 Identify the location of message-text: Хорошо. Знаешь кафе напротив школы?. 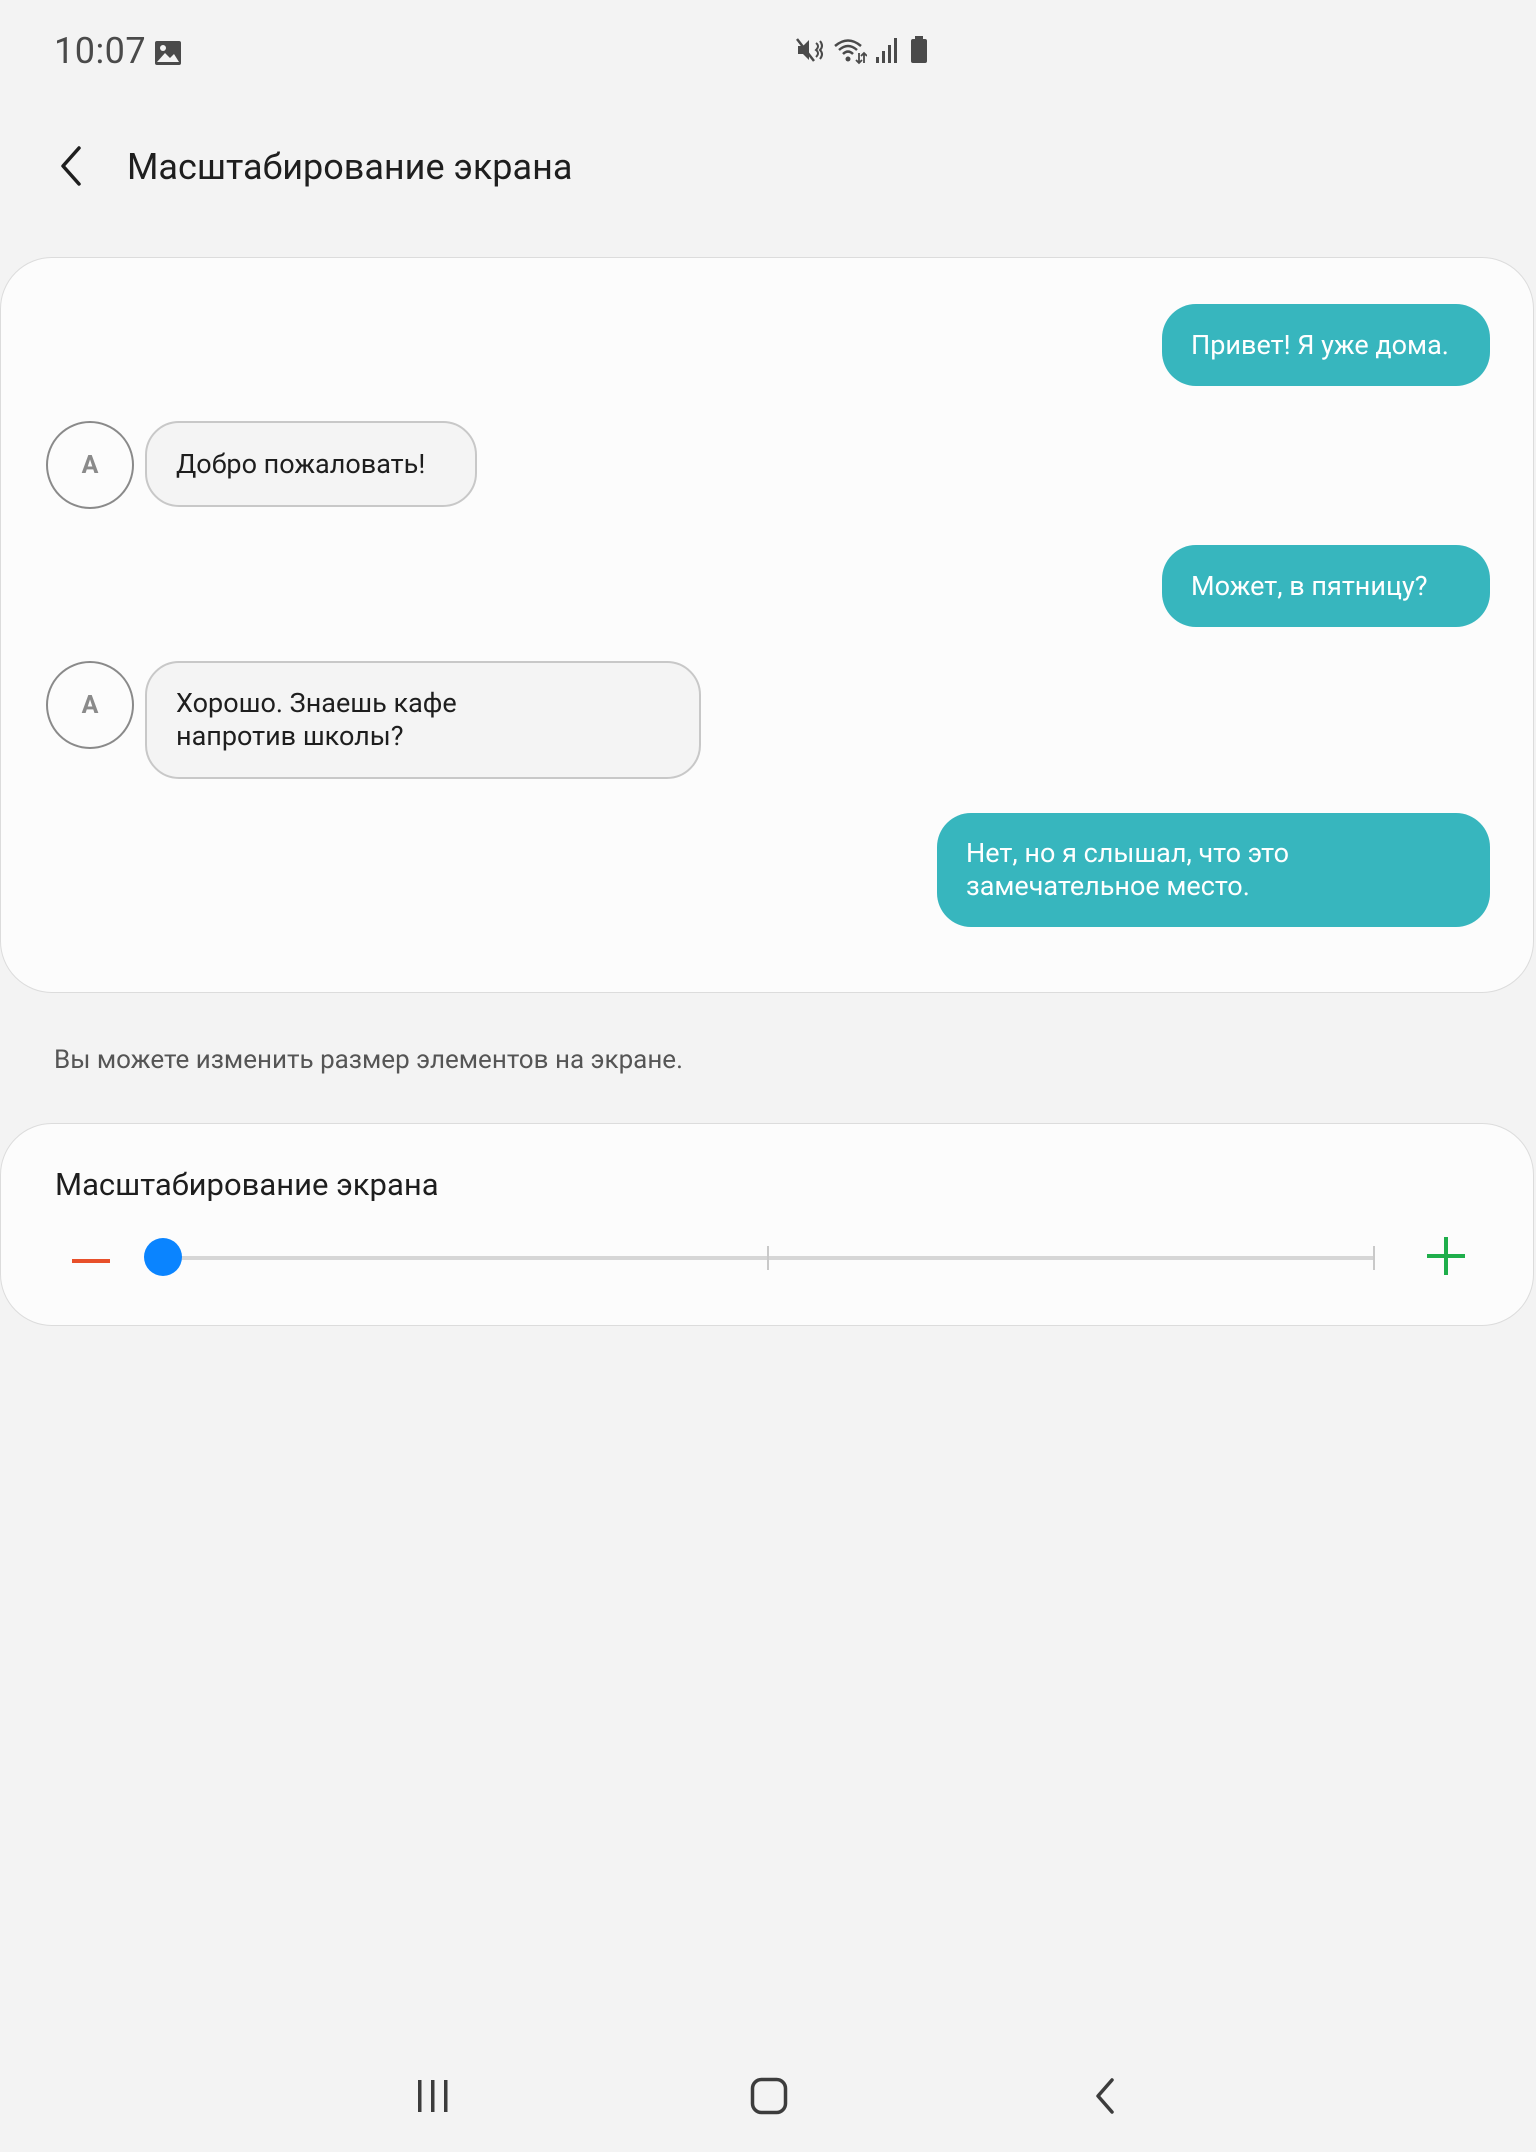
(316, 719).